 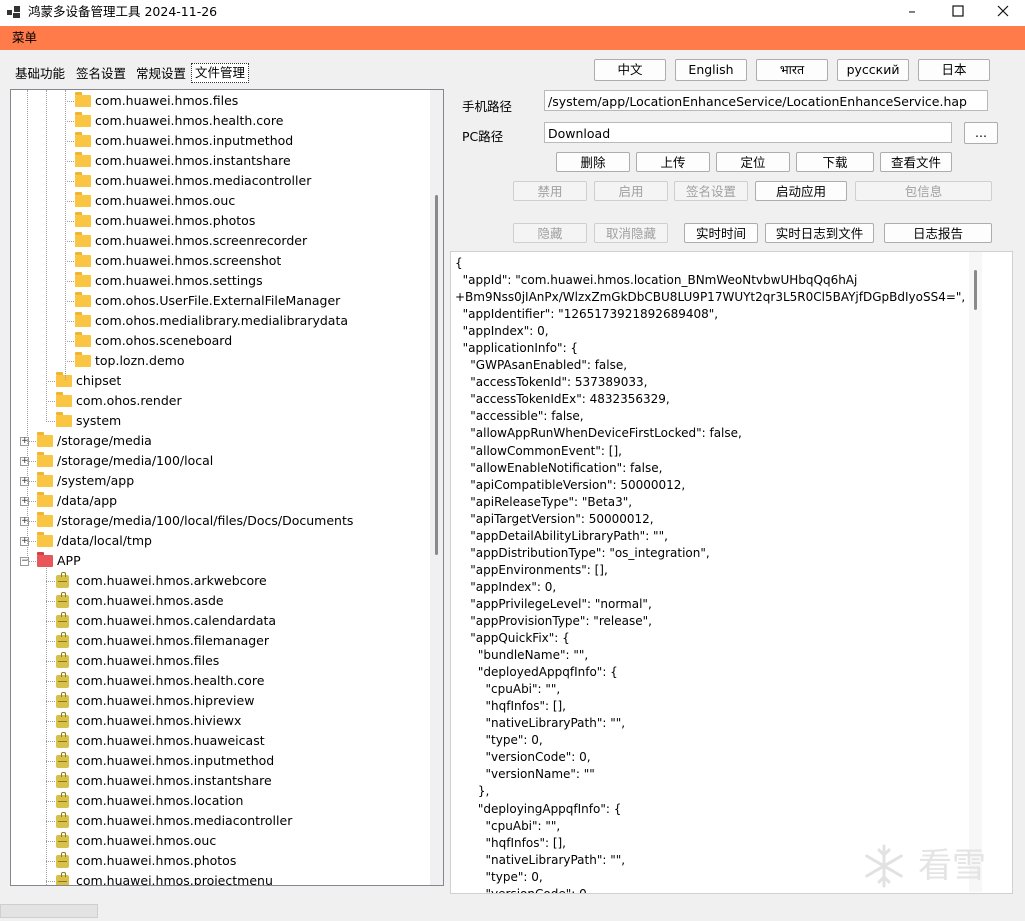 I want to click on tree-folder-item: +/storage/media, so click(x=220, y=441).